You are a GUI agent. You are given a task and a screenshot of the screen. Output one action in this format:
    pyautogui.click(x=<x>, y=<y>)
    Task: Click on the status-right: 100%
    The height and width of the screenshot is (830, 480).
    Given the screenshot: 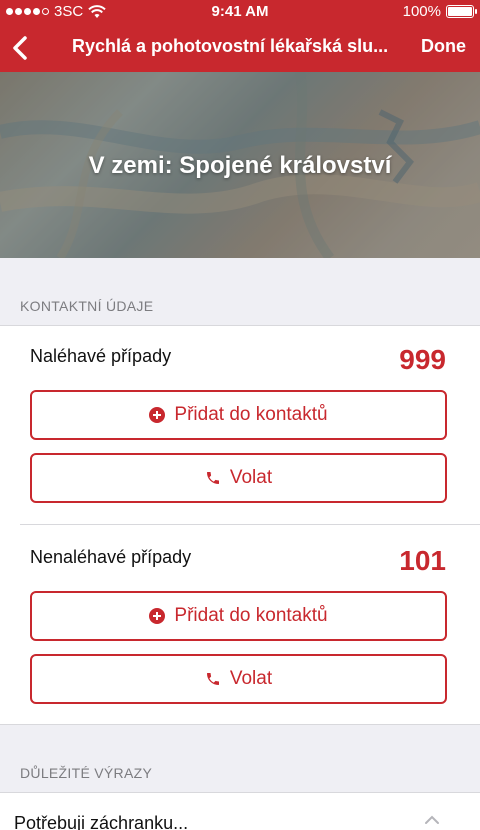 What is the action you would take?
    pyautogui.click(x=439, y=11)
    